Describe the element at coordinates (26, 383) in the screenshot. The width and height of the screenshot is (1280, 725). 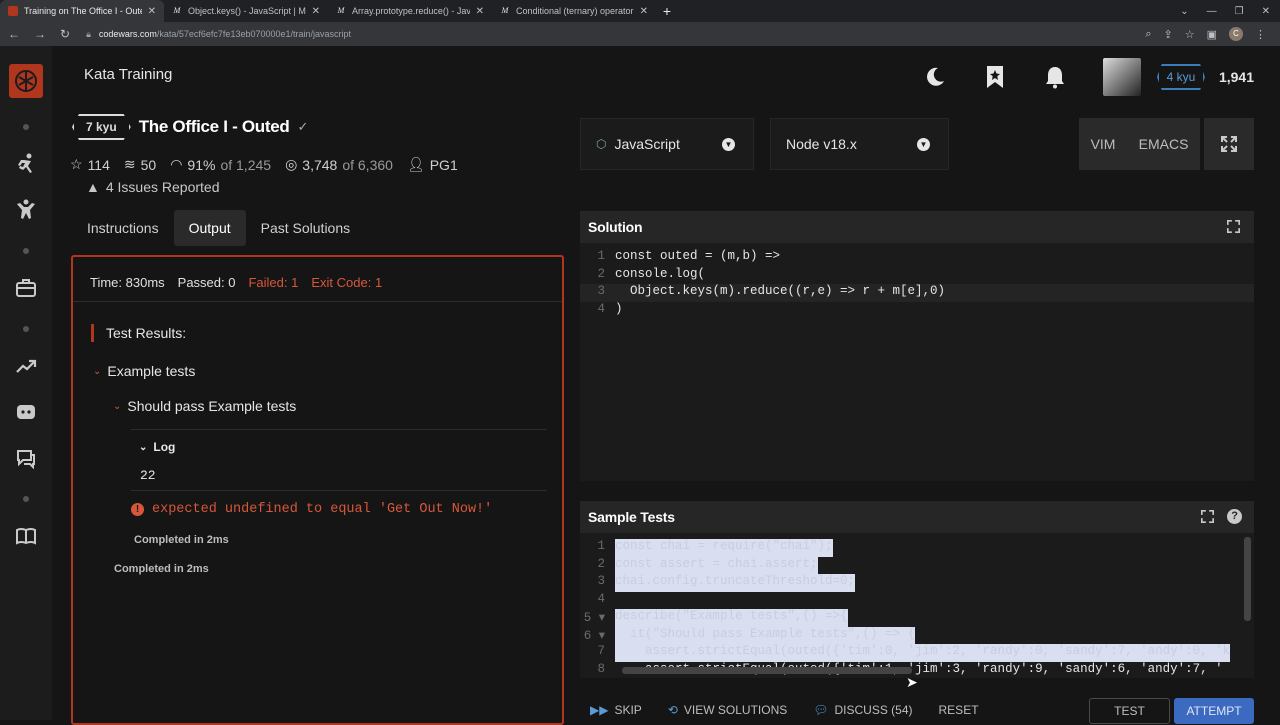
I see `sidebar` at that location.